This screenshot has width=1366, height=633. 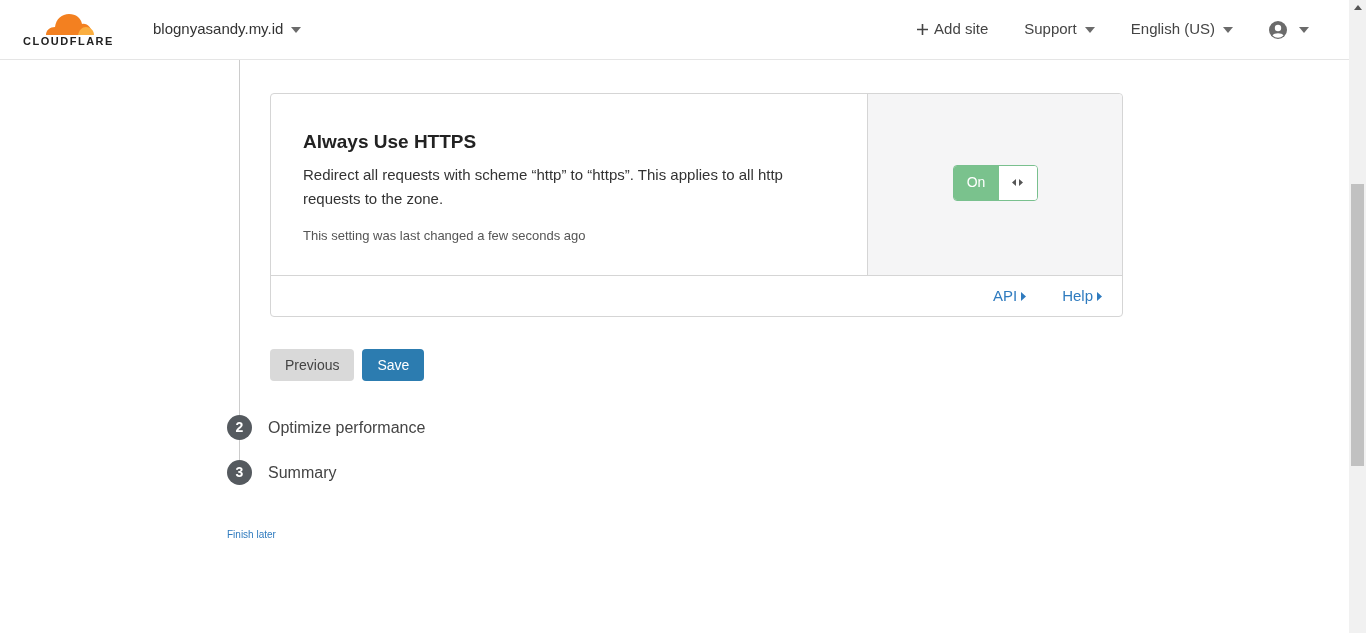 I want to click on doc-link: Help, so click(x=1082, y=296).